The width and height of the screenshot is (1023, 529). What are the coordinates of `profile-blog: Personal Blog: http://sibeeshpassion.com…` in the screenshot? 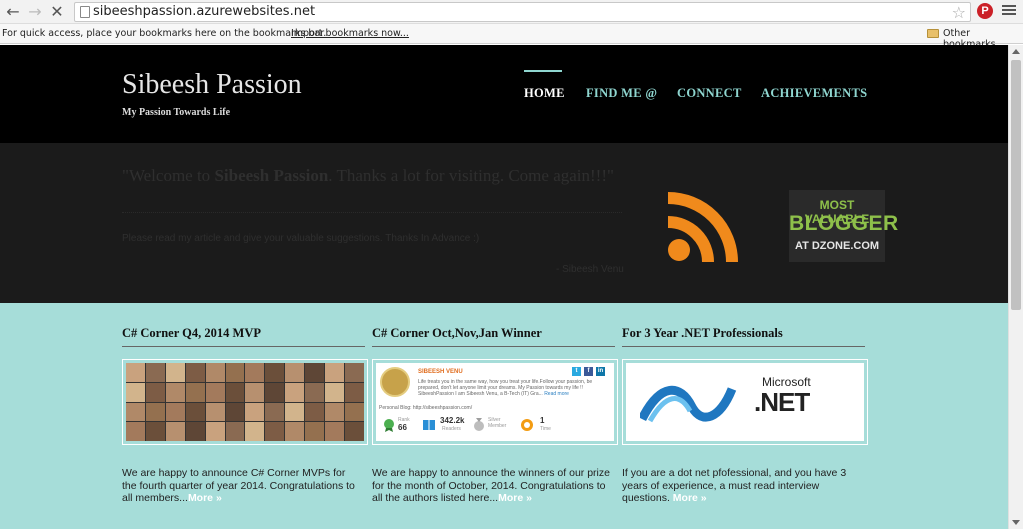 It's located at (426, 408).